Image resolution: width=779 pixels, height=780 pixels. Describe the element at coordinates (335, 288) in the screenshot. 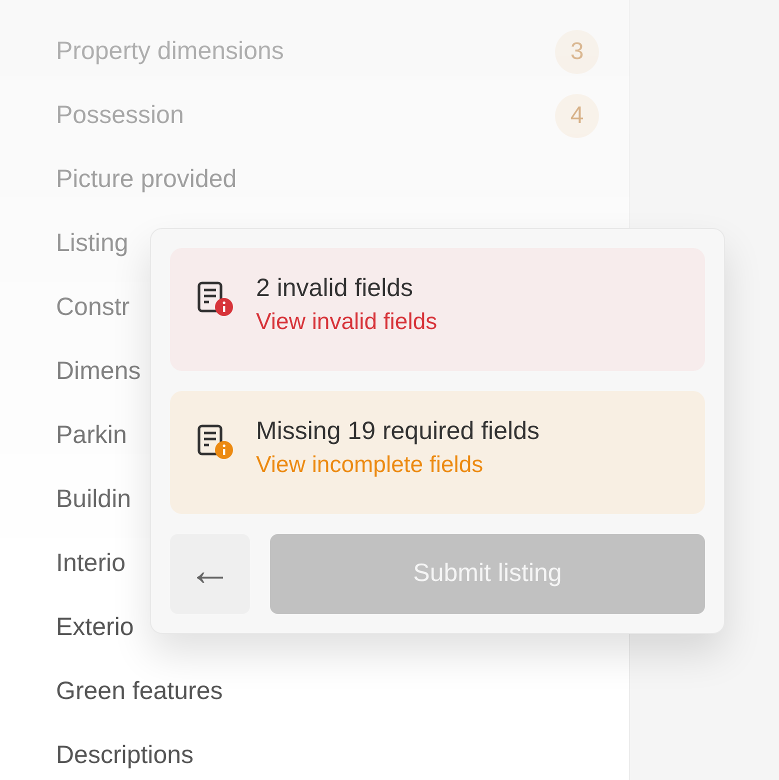

I see `alert-title: 2 invalid fields` at that location.